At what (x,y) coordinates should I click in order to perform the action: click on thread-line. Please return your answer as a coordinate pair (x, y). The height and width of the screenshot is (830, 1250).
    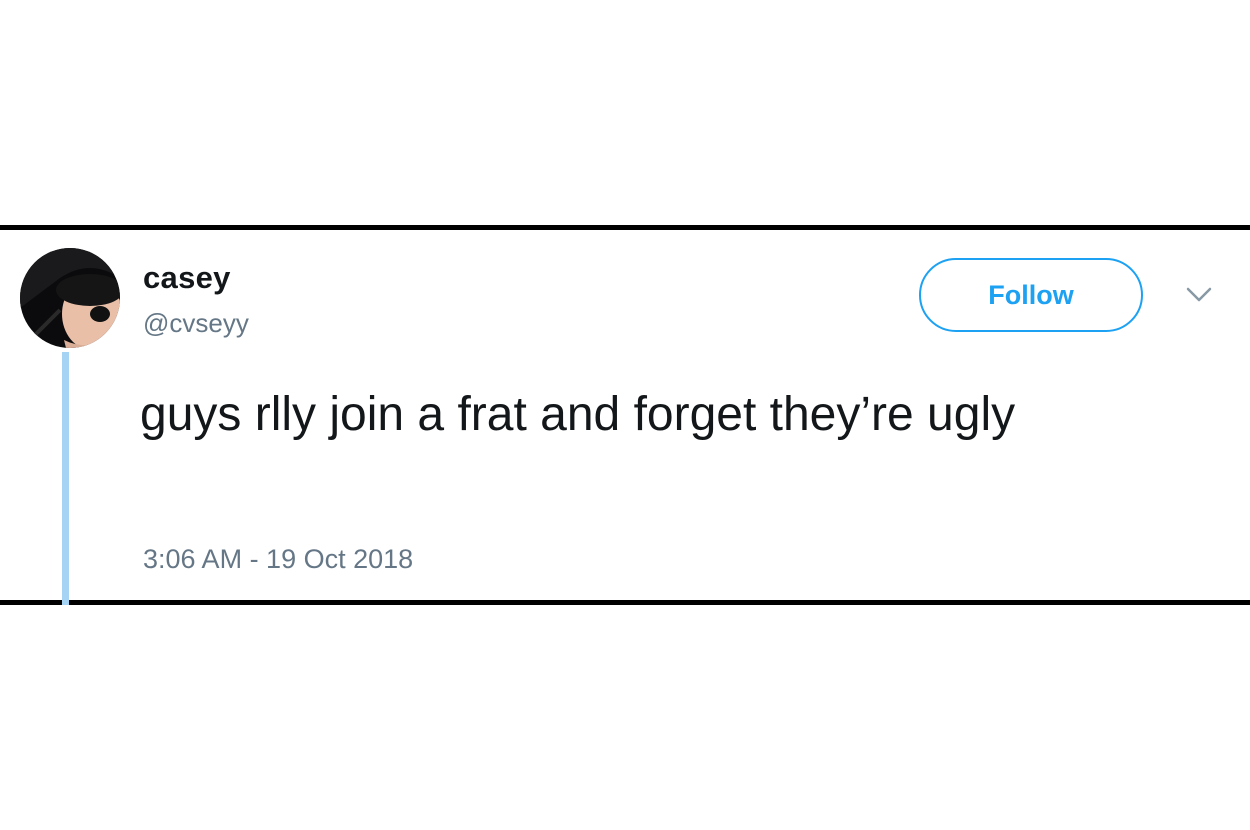
    Looking at the image, I should click on (65, 478).